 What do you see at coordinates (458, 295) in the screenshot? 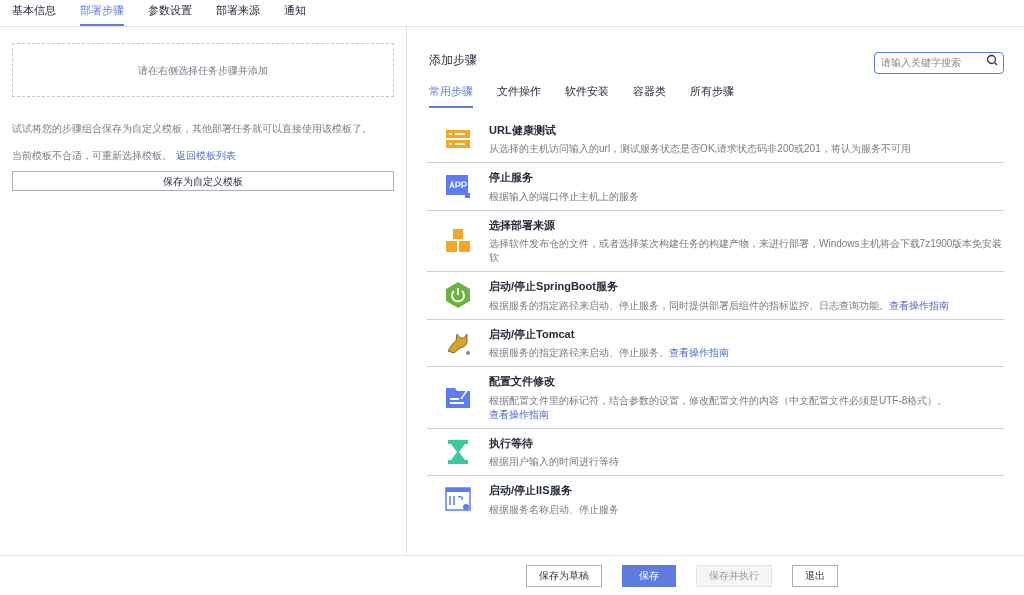
I see `power-icon` at bounding box center [458, 295].